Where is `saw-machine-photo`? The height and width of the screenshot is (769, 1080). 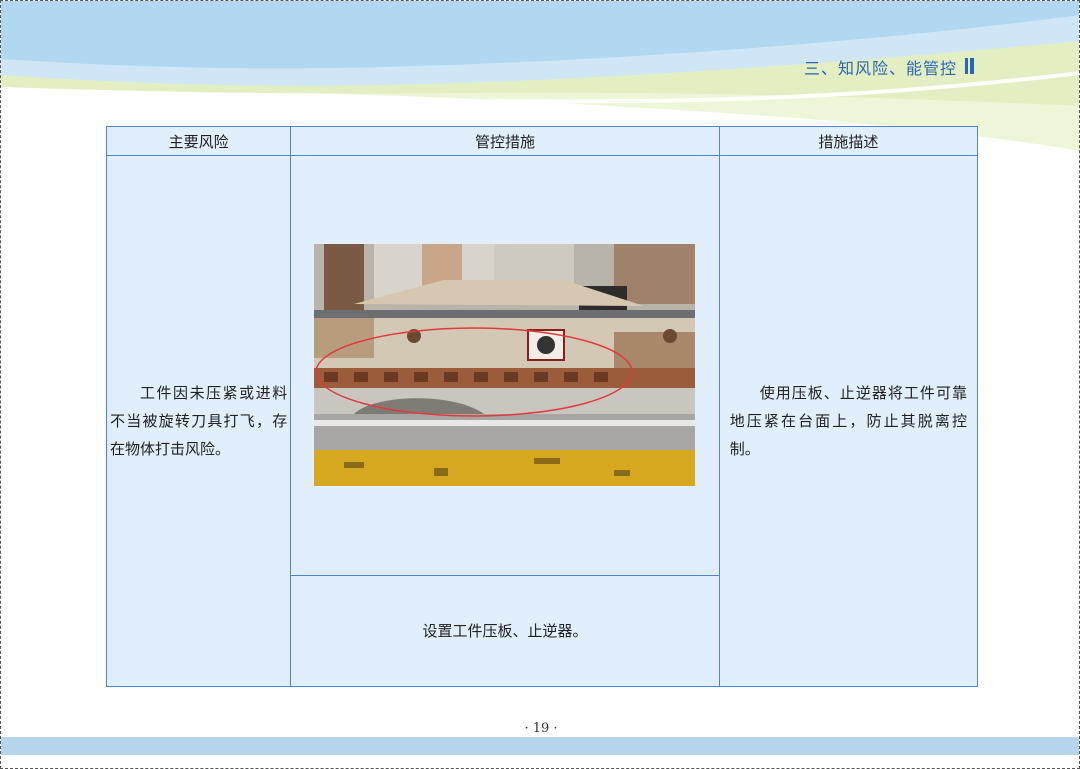
saw-machine-photo is located at coordinates (505, 365).